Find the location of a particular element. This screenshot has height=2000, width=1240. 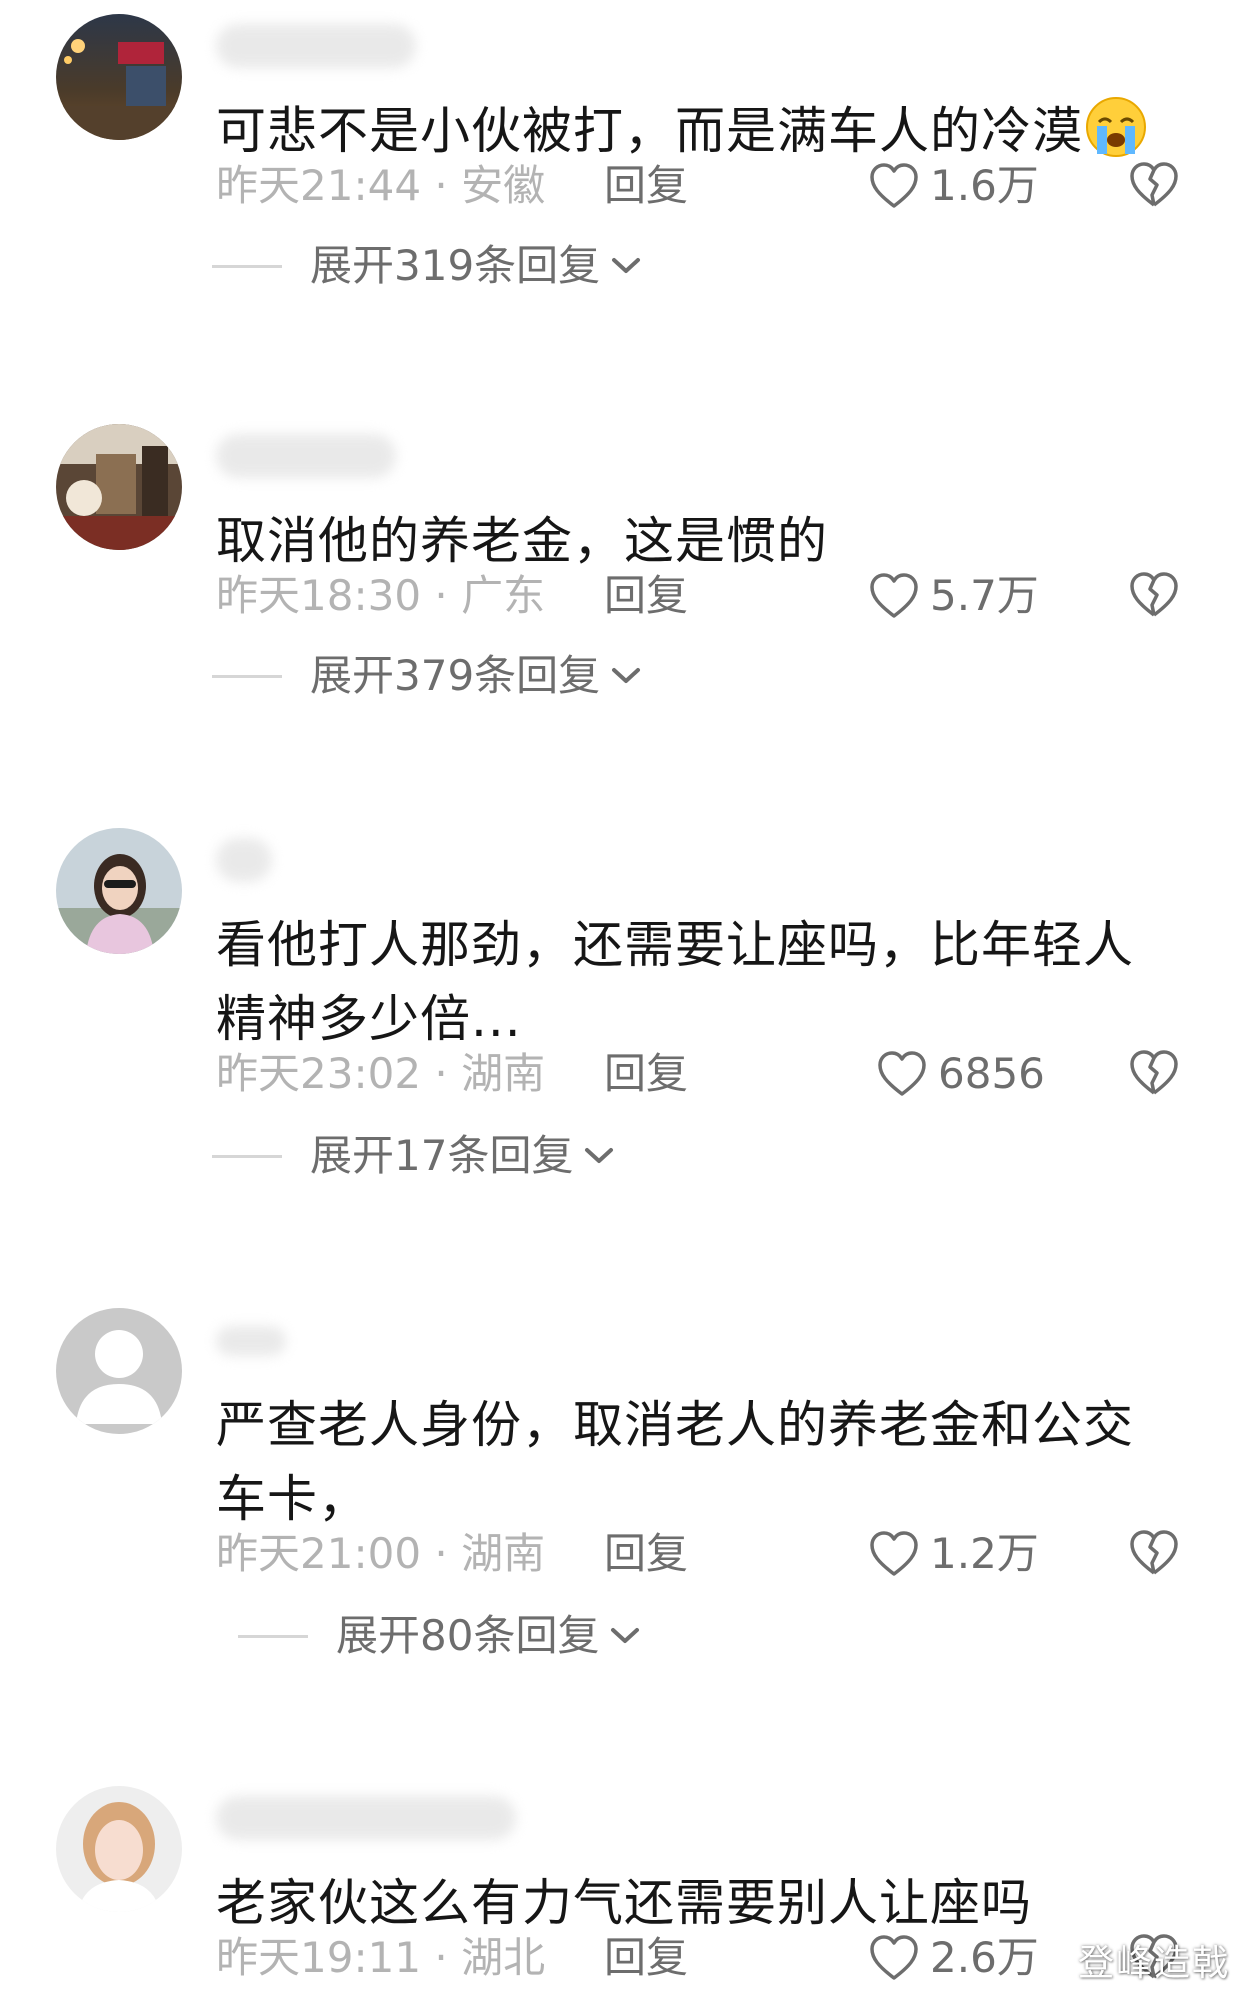

like-button: 6856 is located at coordinates (960, 1074).